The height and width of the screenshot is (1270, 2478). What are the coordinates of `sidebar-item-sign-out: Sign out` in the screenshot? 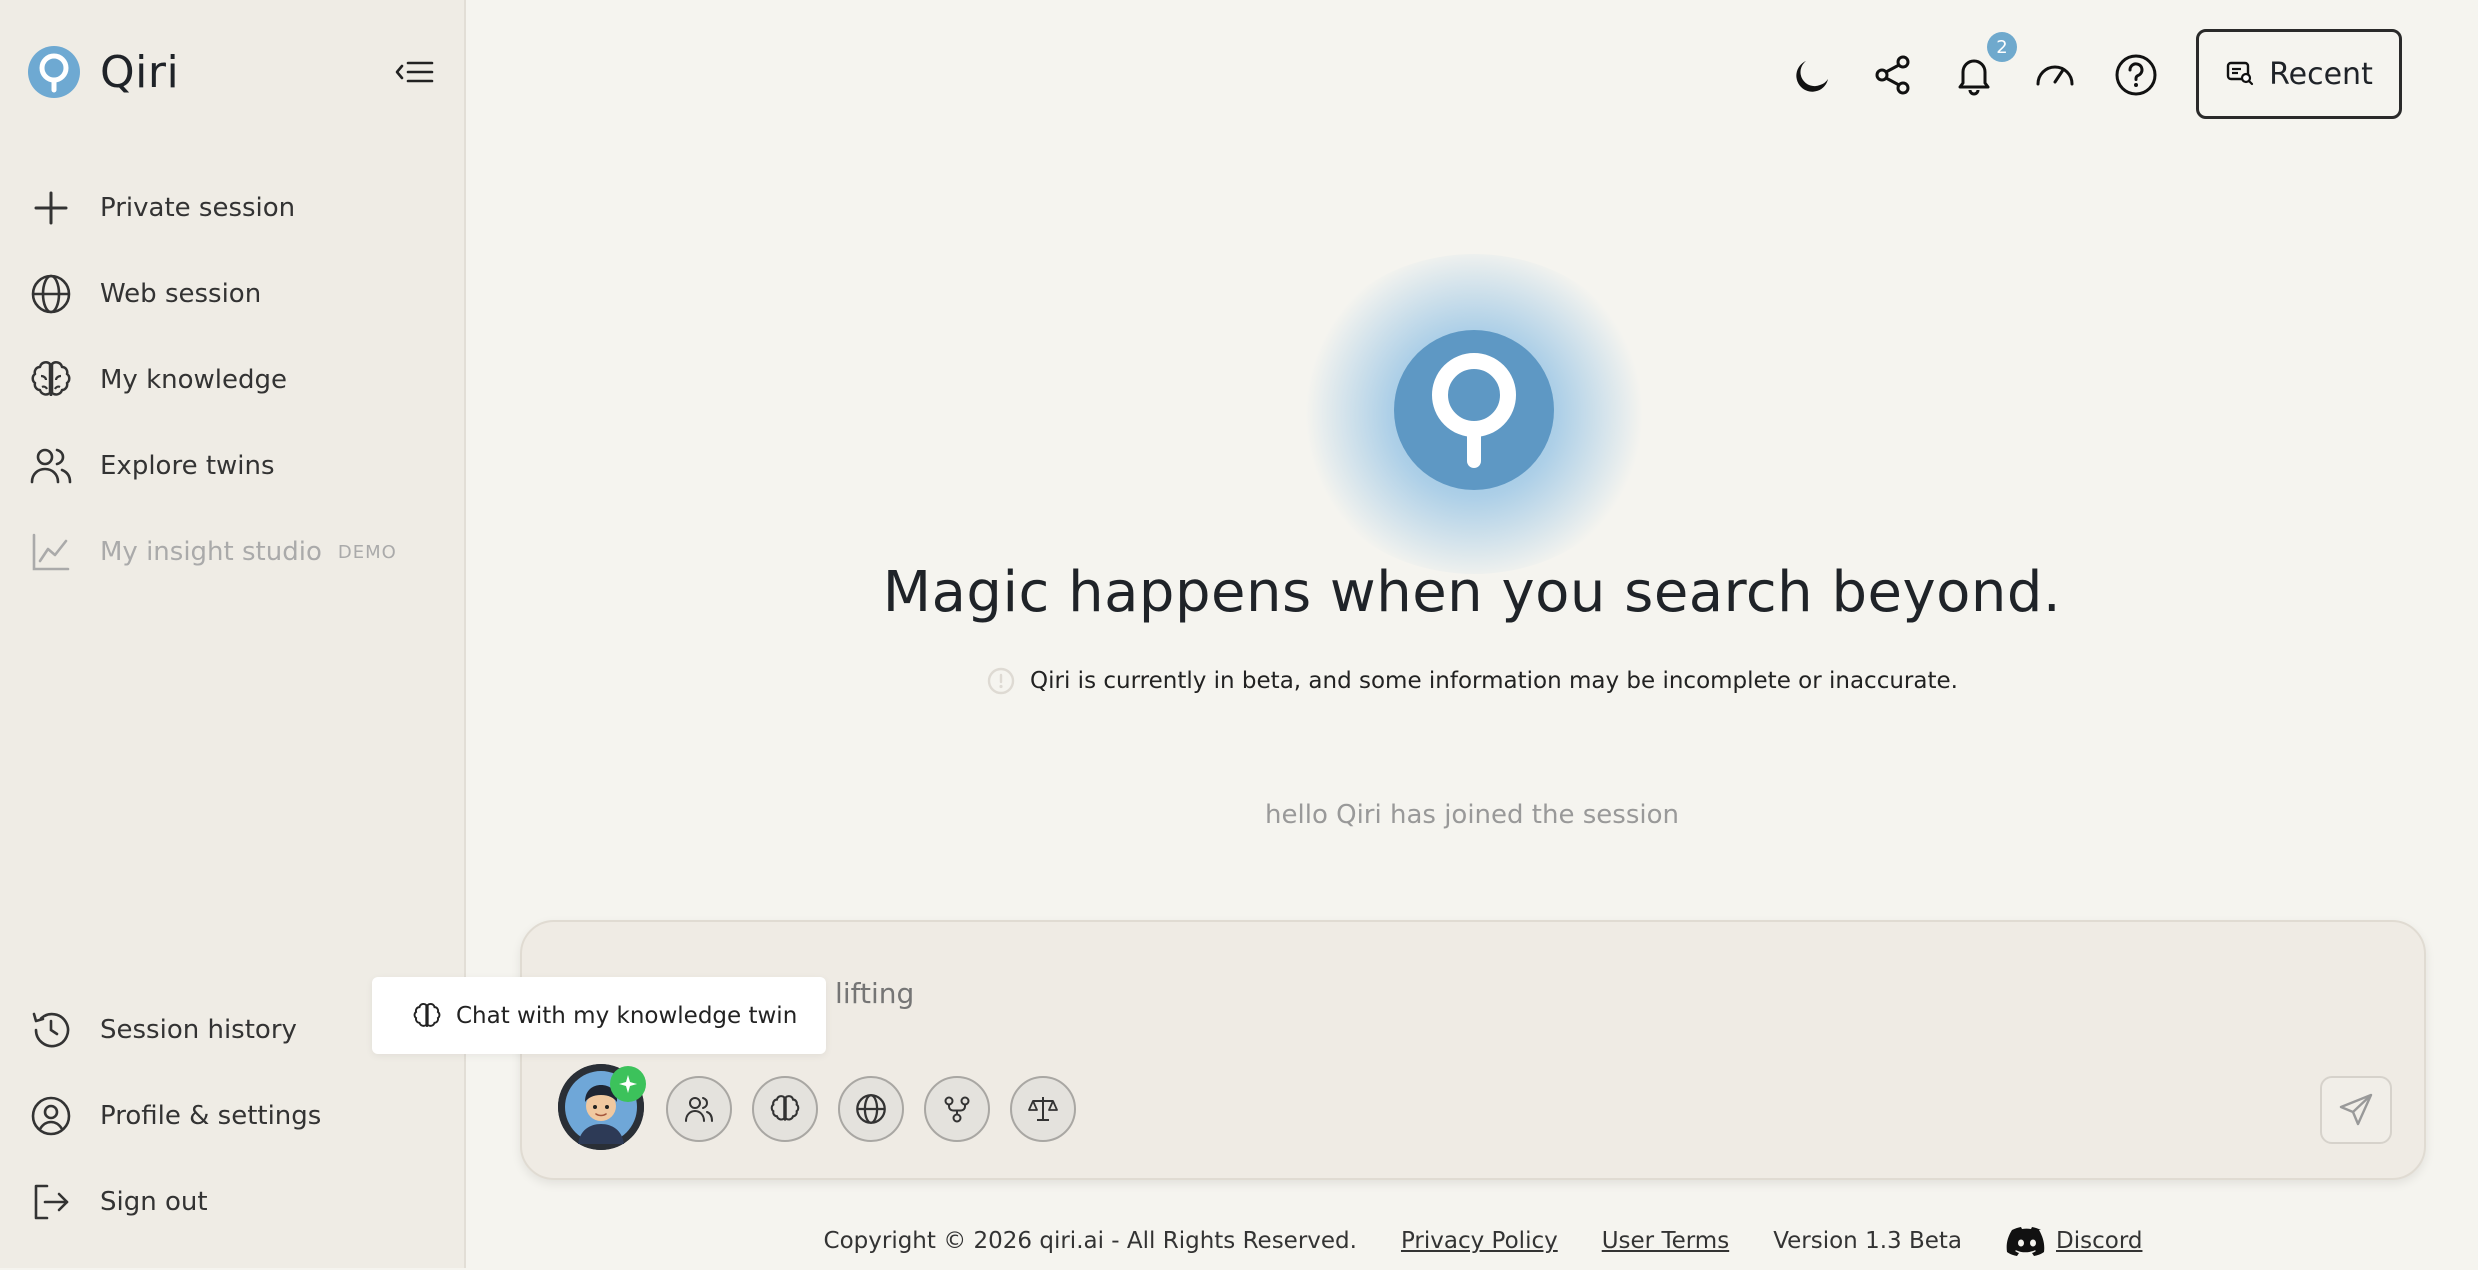 It's located at (118, 1202).